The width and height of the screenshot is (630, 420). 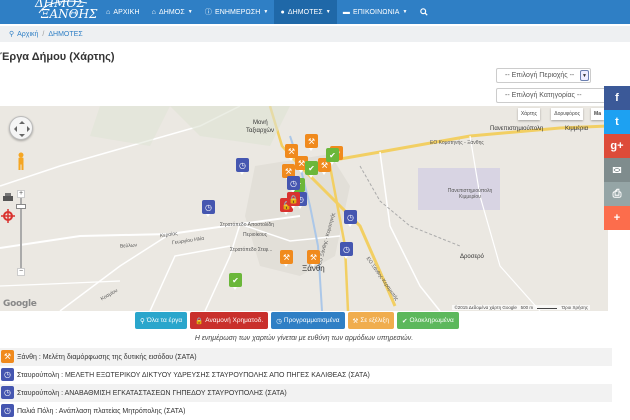 What do you see at coordinates (255, 235) in the screenshot?
I see `map-label: Περιοίκους` at bounding box center [255, 235].